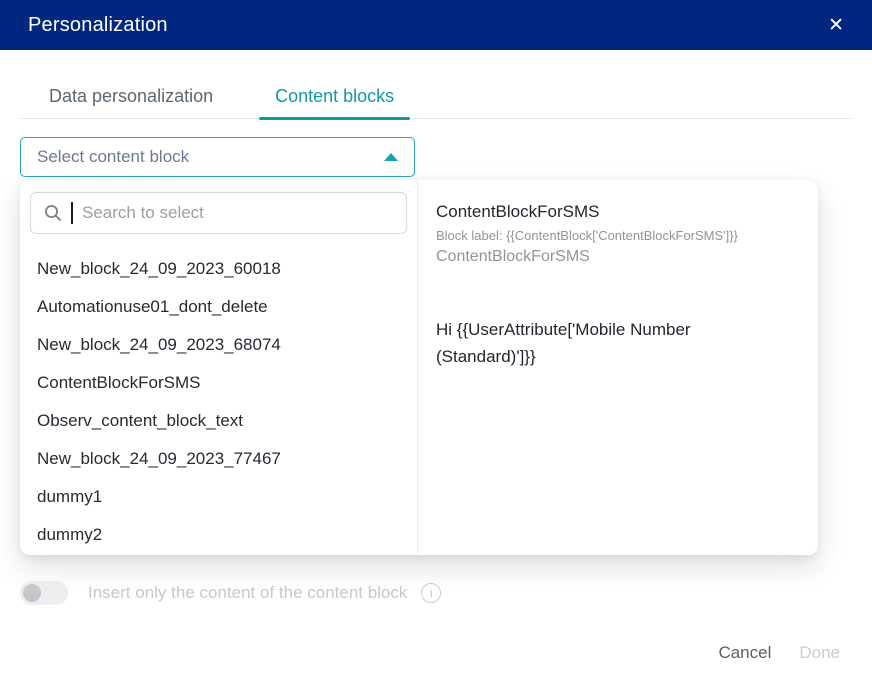 This screenshot has width=872, height=688. Describe the element at coordinates (218, 421) in the screenshot. I see `list-item: Observ_content_block_text` at that location.